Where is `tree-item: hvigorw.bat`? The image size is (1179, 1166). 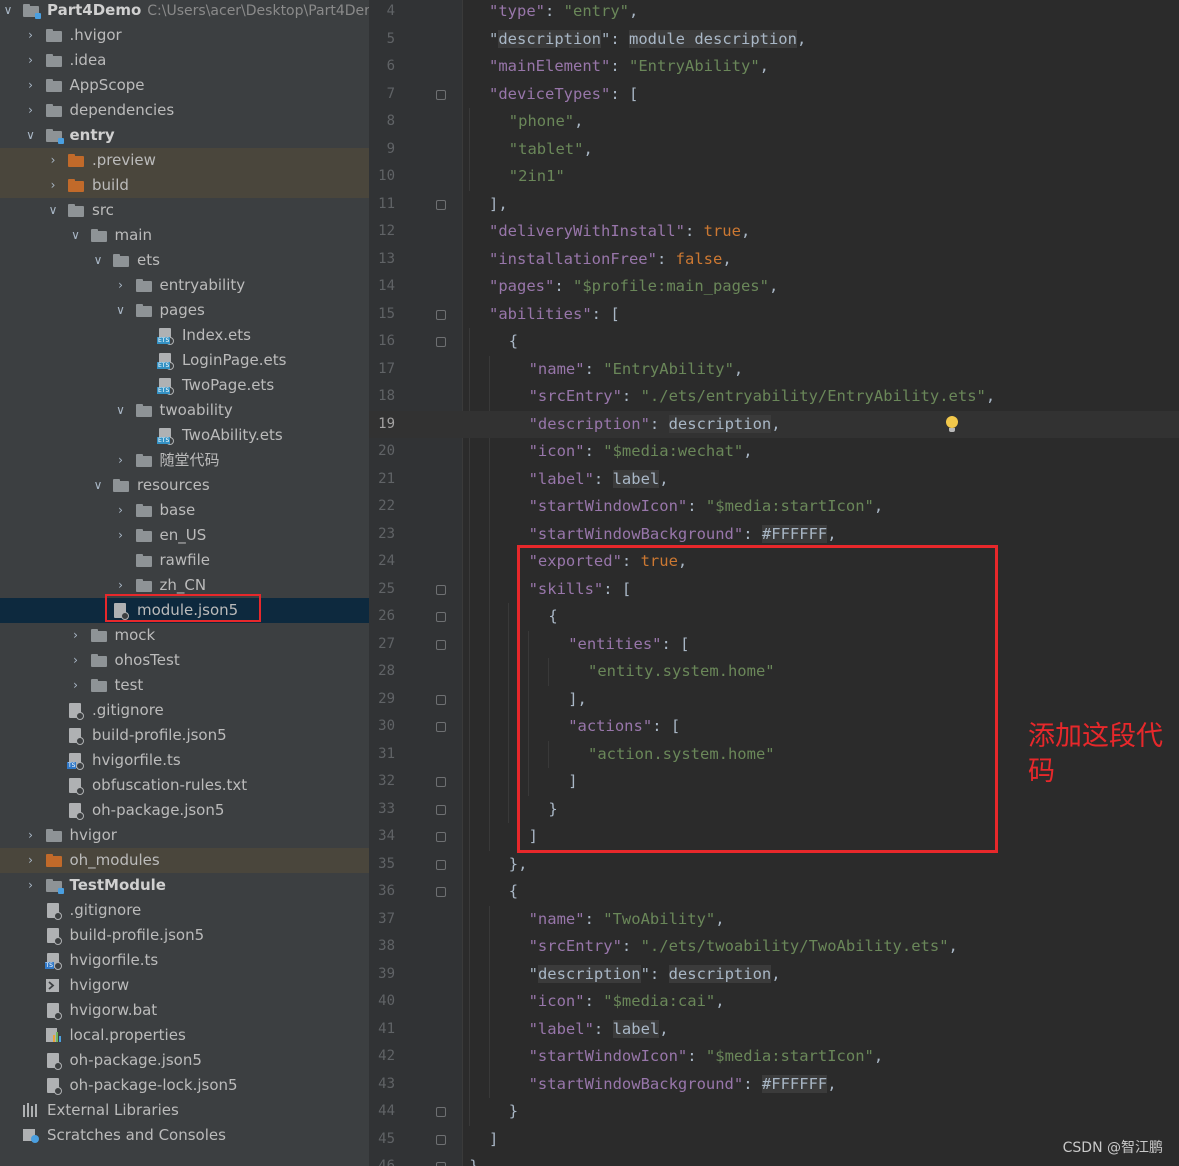 tree-item: hvigorw.bat is located at coordinates (184, 1010).